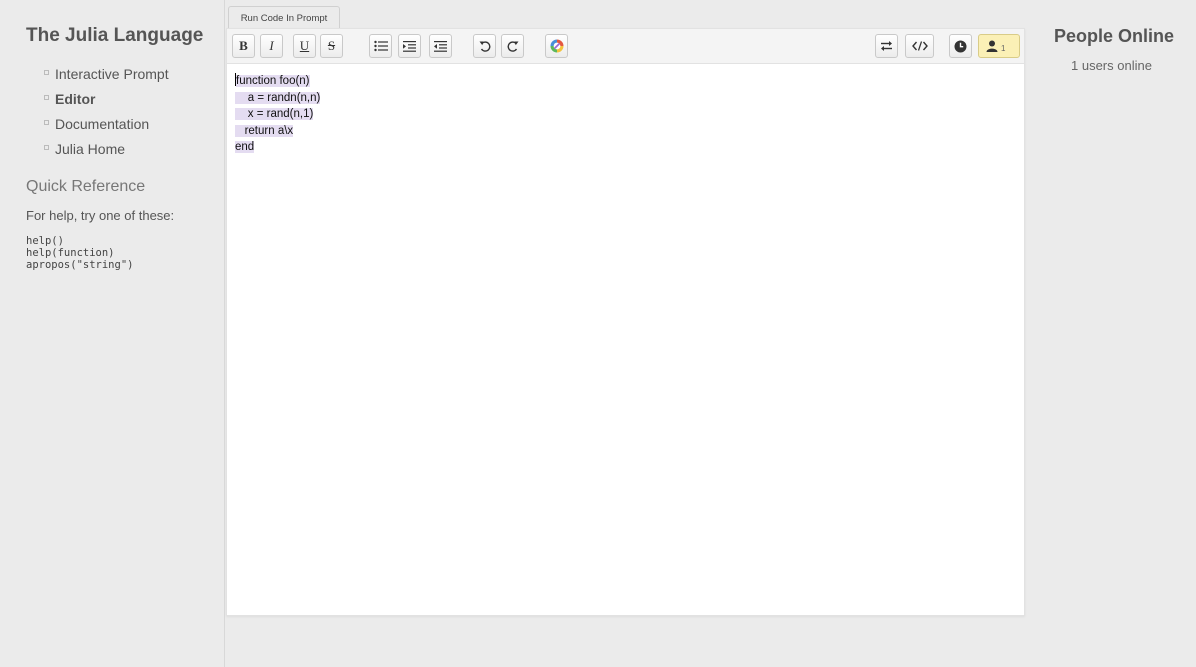  I want to click on quick-reference-commands: help() help(function) apropos("string"), so click(79, 253).